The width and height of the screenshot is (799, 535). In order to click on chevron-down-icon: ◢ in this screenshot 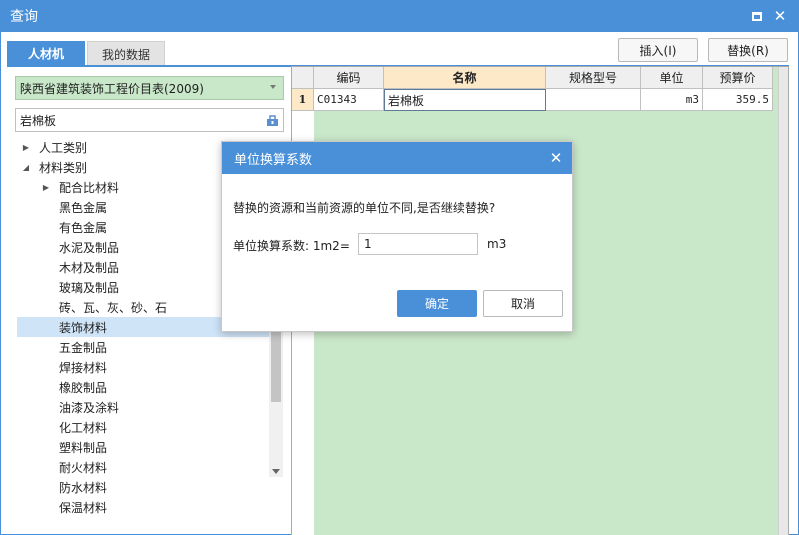, I will do `click(26, 167)`.